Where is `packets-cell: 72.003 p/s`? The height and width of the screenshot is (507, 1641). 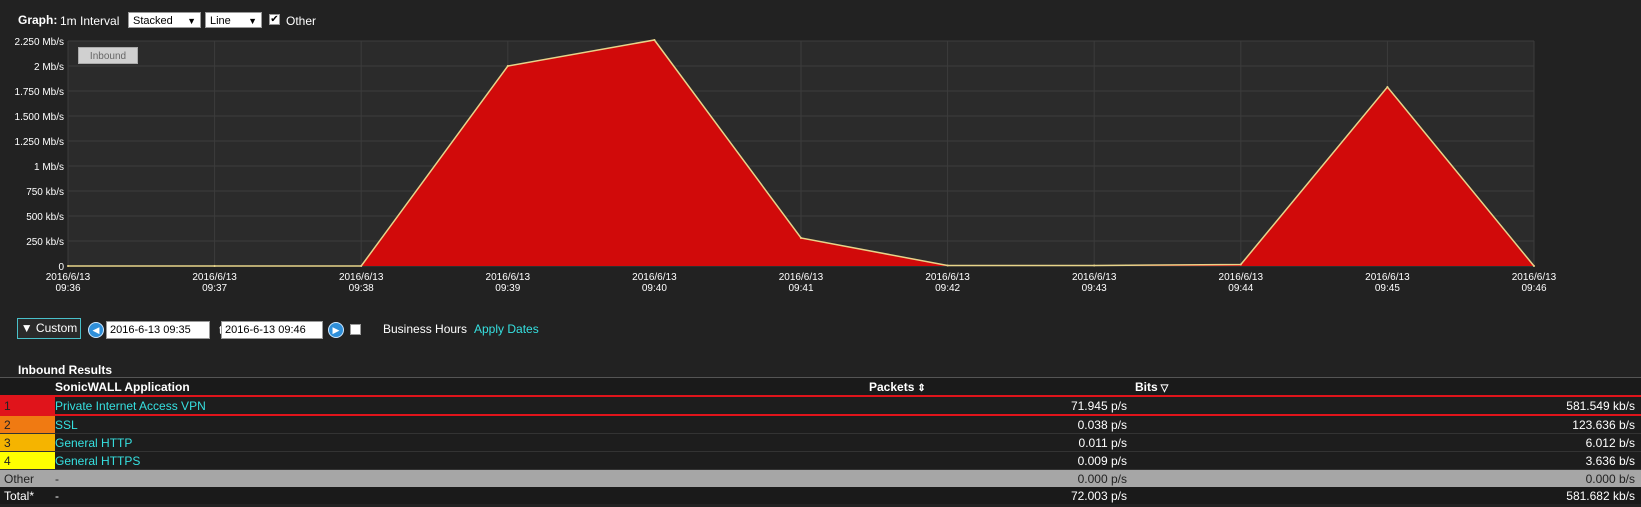
packets-cell: 72.003 p/s is located at coordinates (1002, 495).